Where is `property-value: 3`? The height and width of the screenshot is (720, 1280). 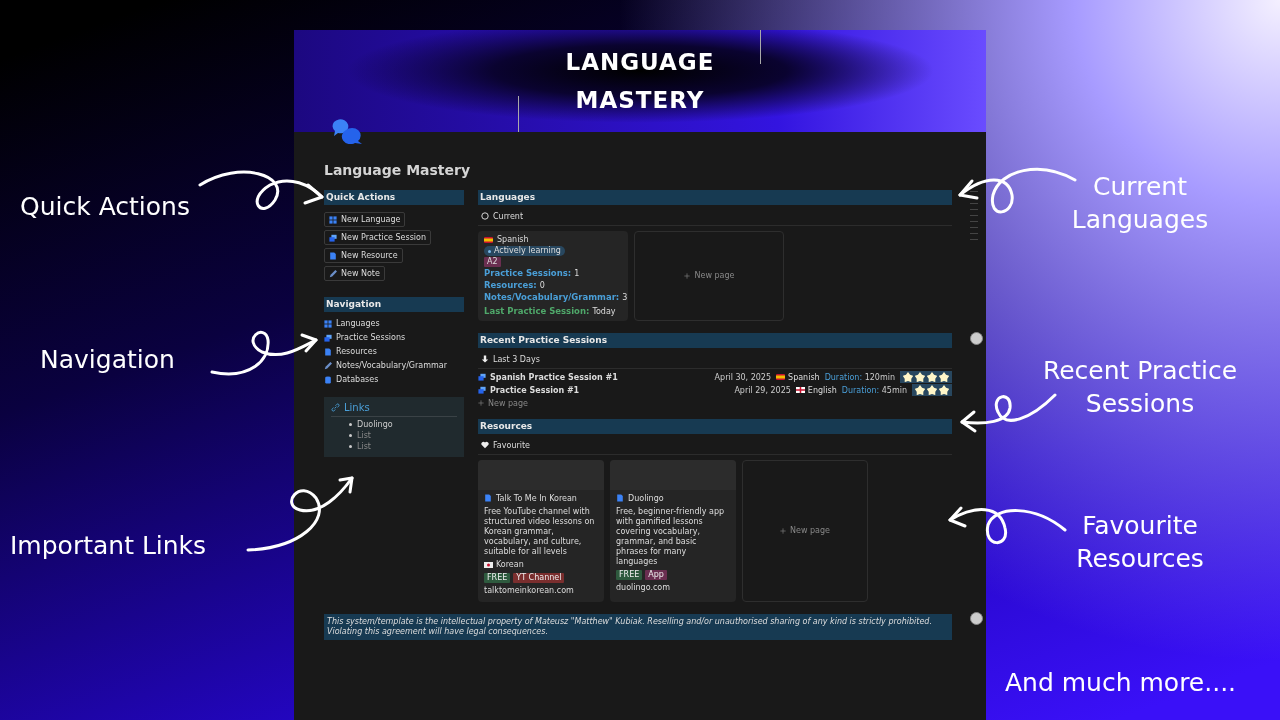
property-value: 3 is located at coordinates (625, 297).